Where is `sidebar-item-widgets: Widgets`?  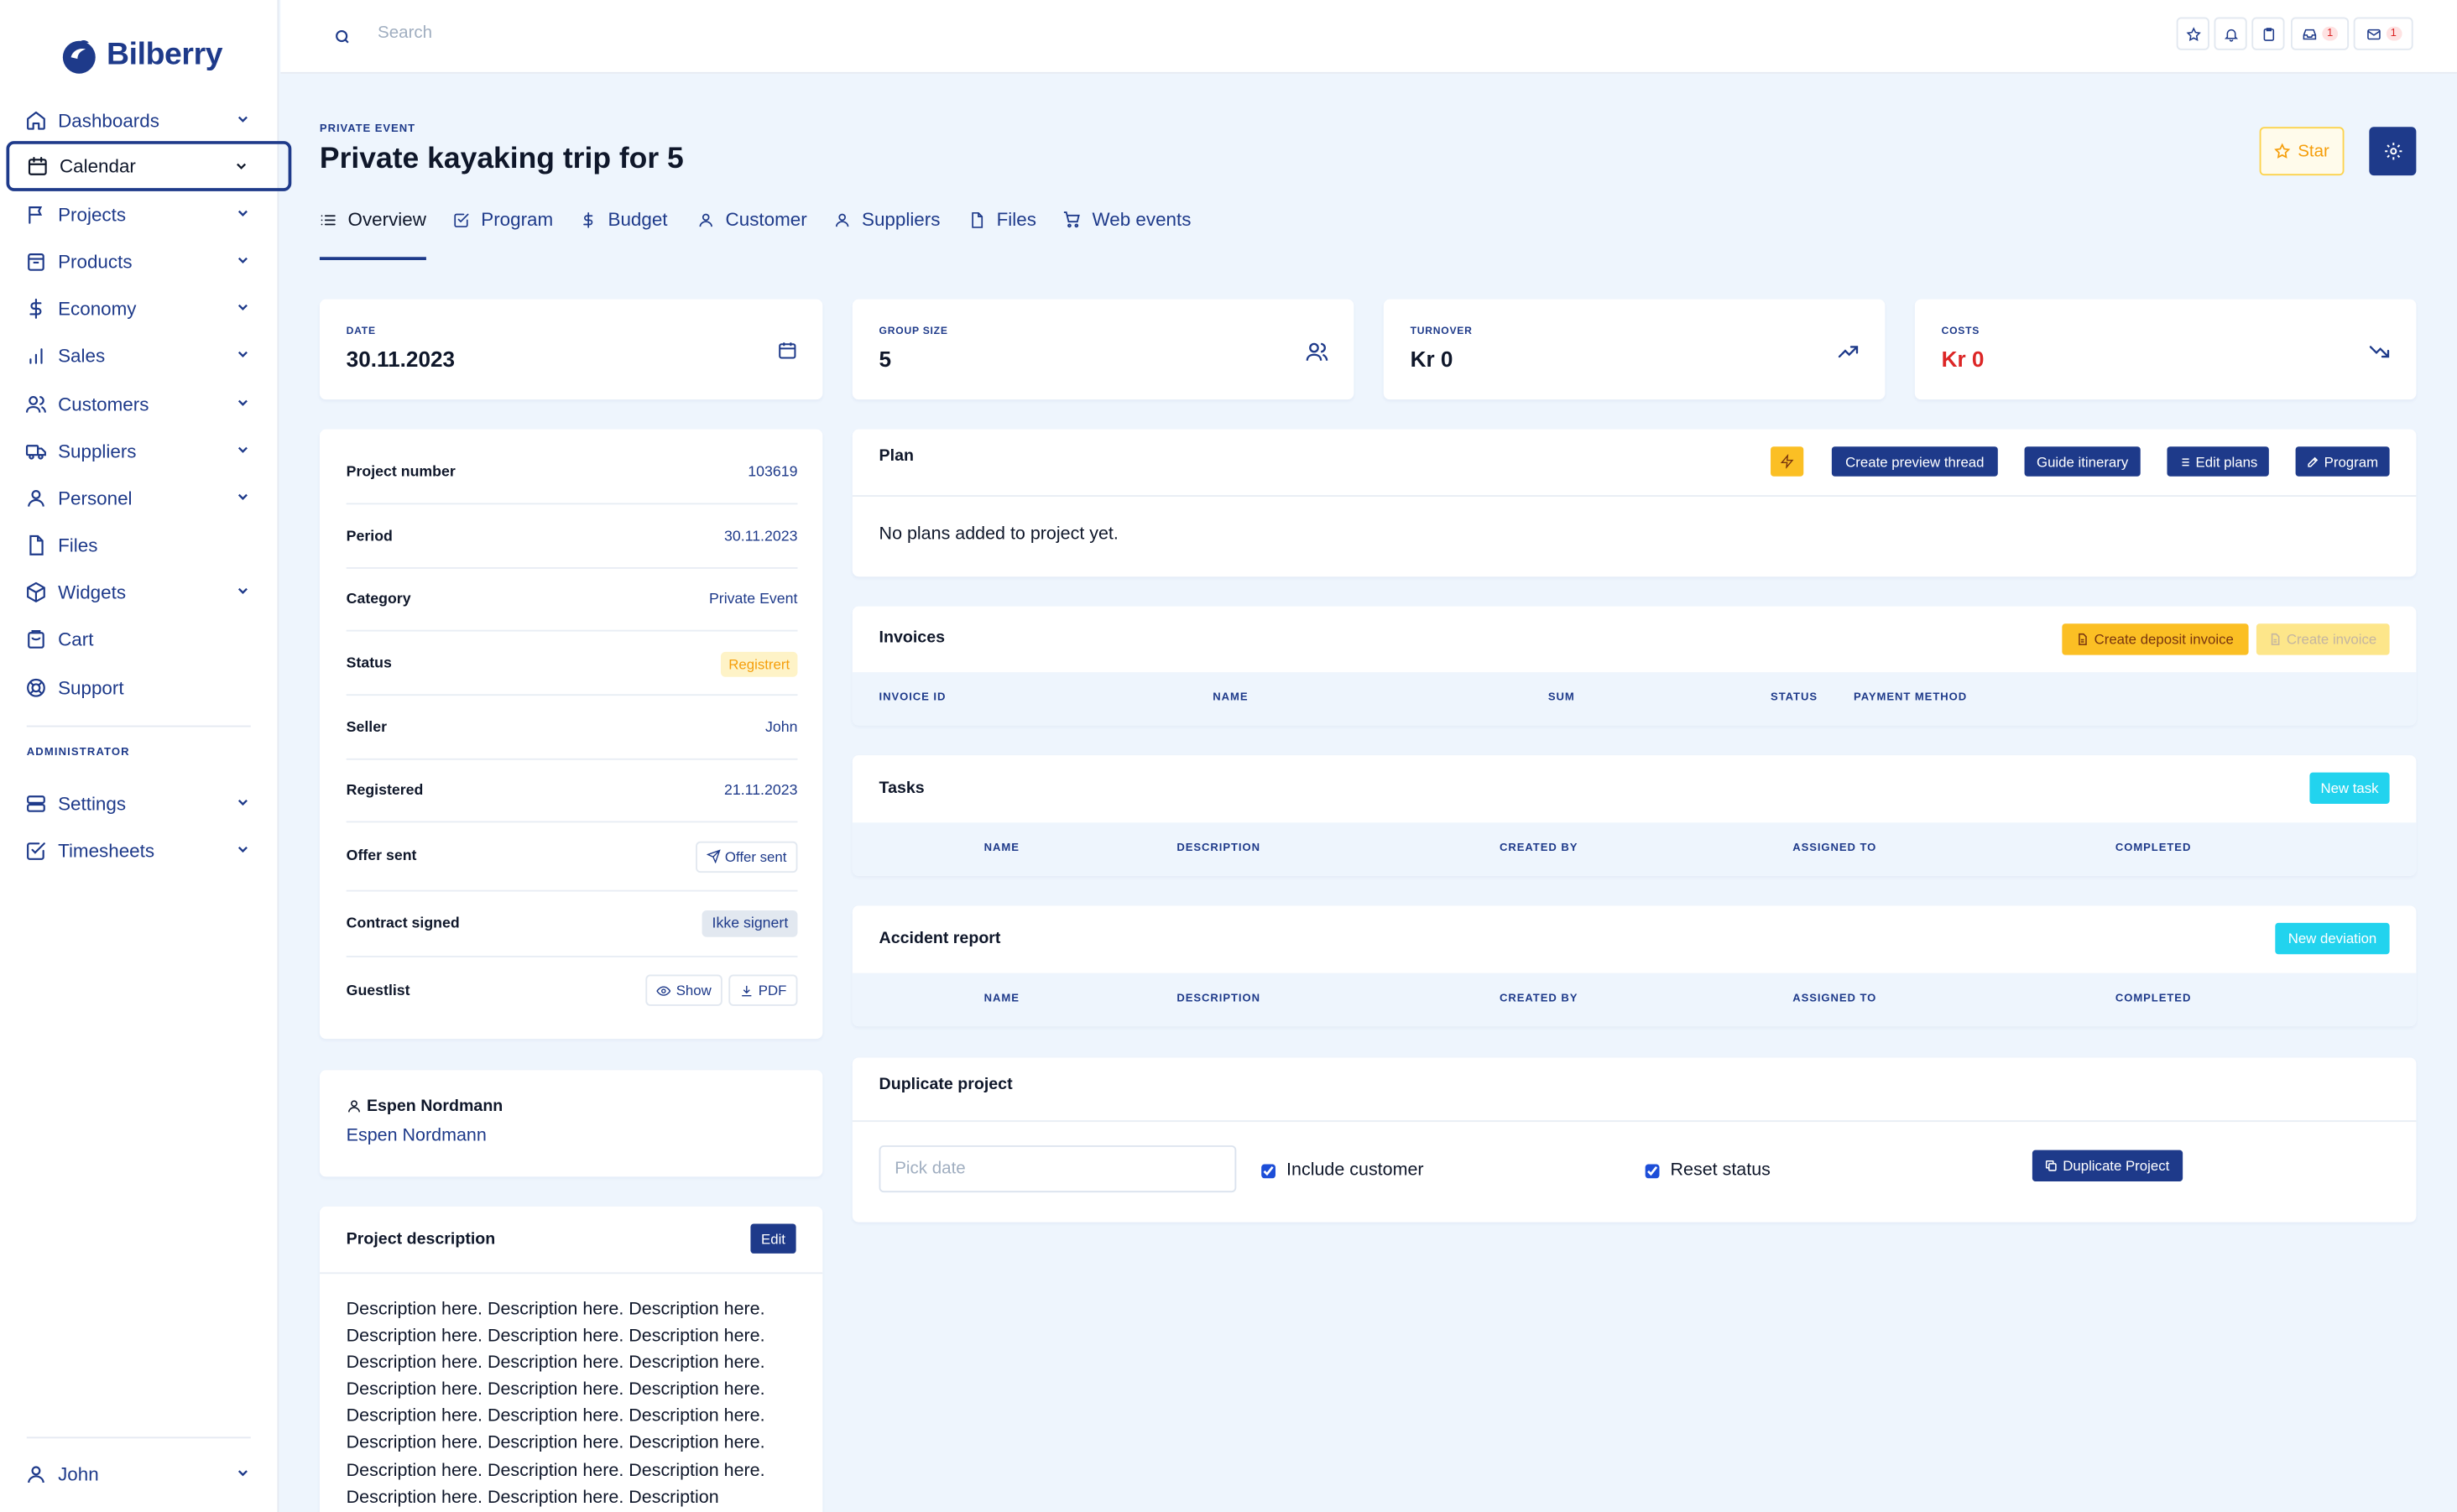 sidebar-item-widgets: Widgets is located at coordinates (148, 592).